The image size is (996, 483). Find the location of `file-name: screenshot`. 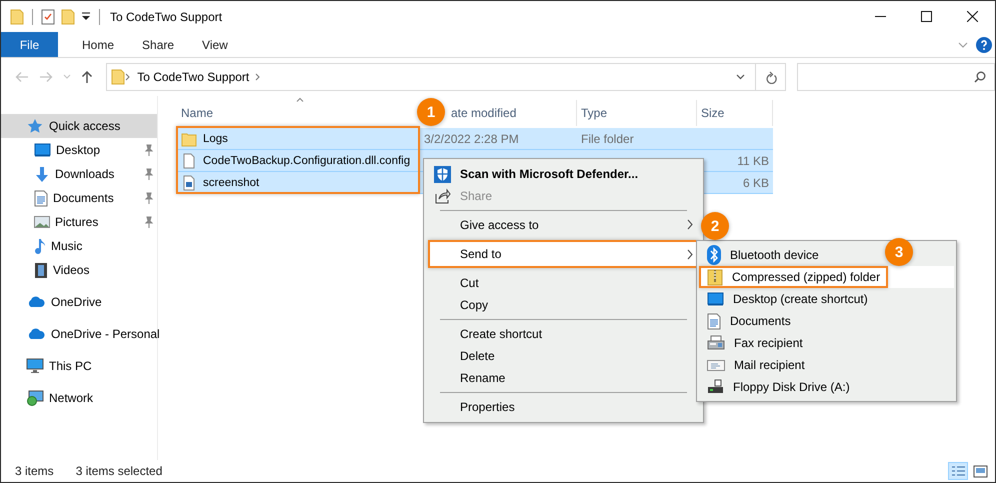

file-name: screenshot is located at coordinates (231, 182).